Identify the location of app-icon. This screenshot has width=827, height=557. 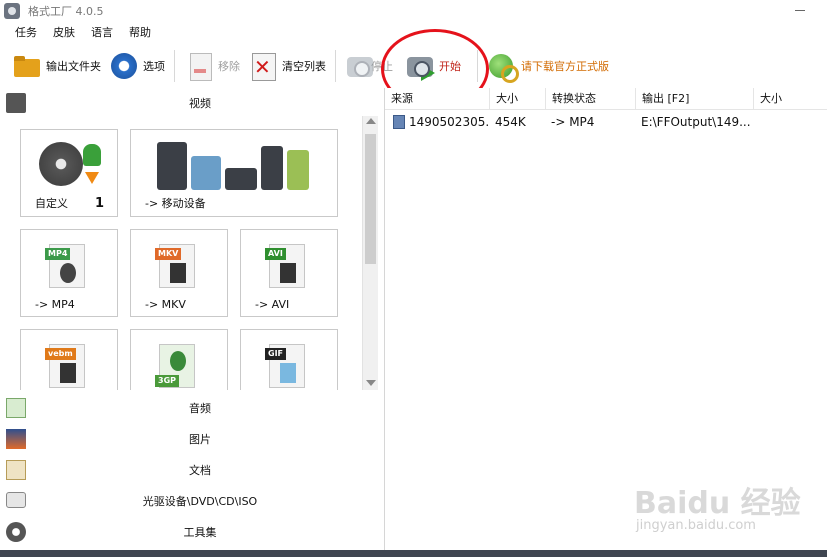
(12, 11).